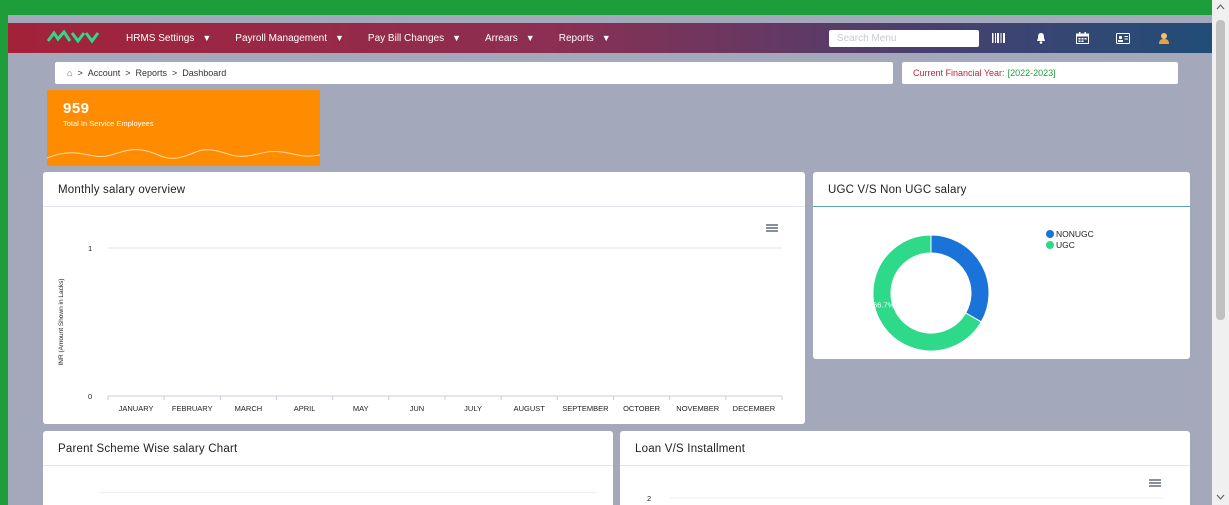  Describe the element at coordinates (1031, 73) in the screenshot. I see `financial-year-value: [2022-2023]` at that location.